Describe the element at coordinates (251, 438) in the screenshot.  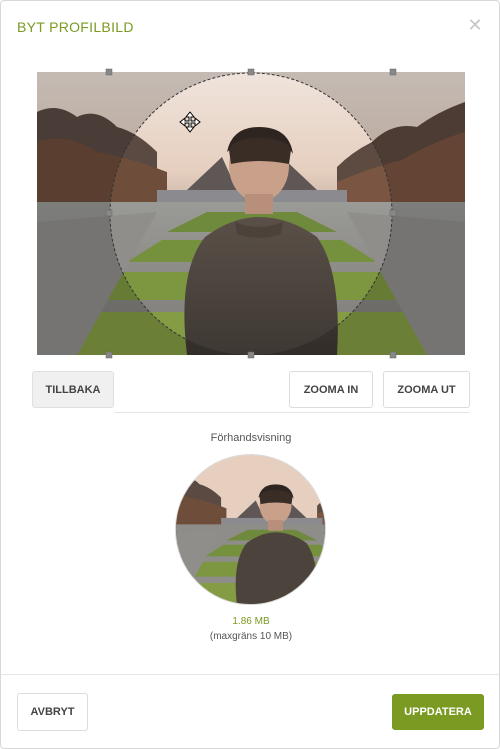
I see `preview-label: Förhandsvisning` at that location.